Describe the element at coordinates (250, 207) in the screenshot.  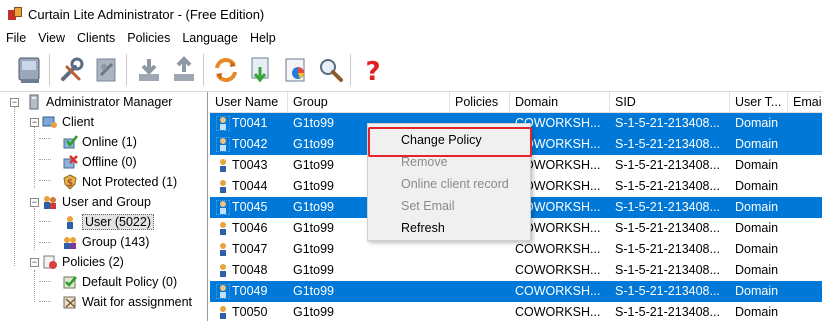
I see `cell-user-name: T0045` at that location.